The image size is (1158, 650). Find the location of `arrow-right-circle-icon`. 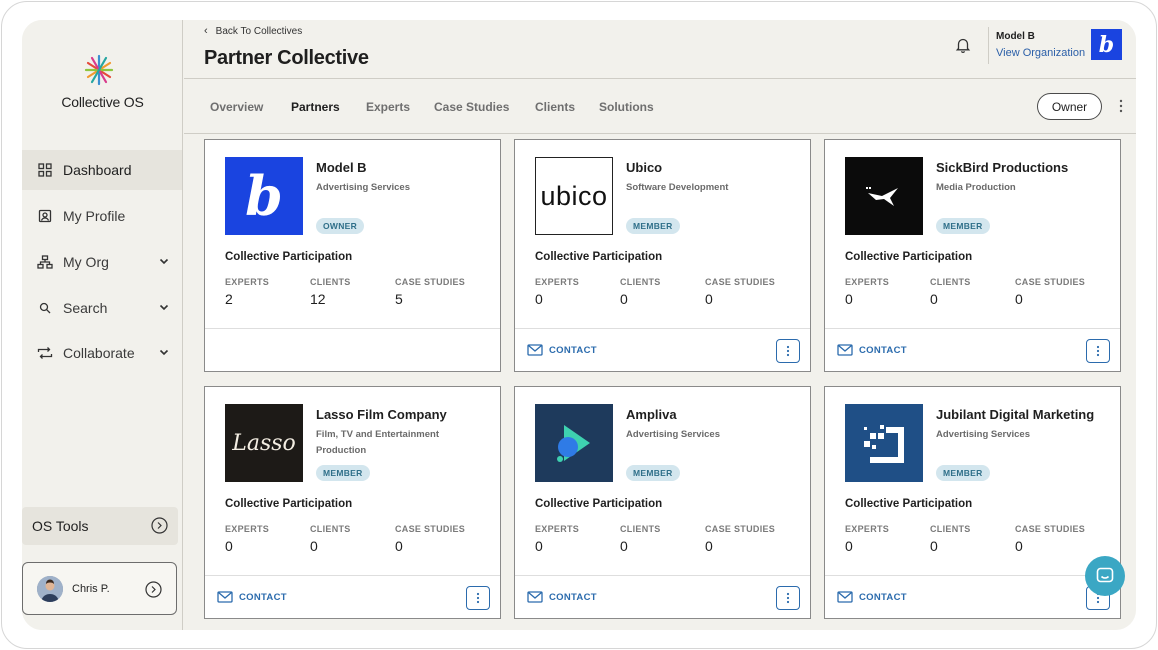

arrow-right-circle-icon is located at coordinates (153, 589).